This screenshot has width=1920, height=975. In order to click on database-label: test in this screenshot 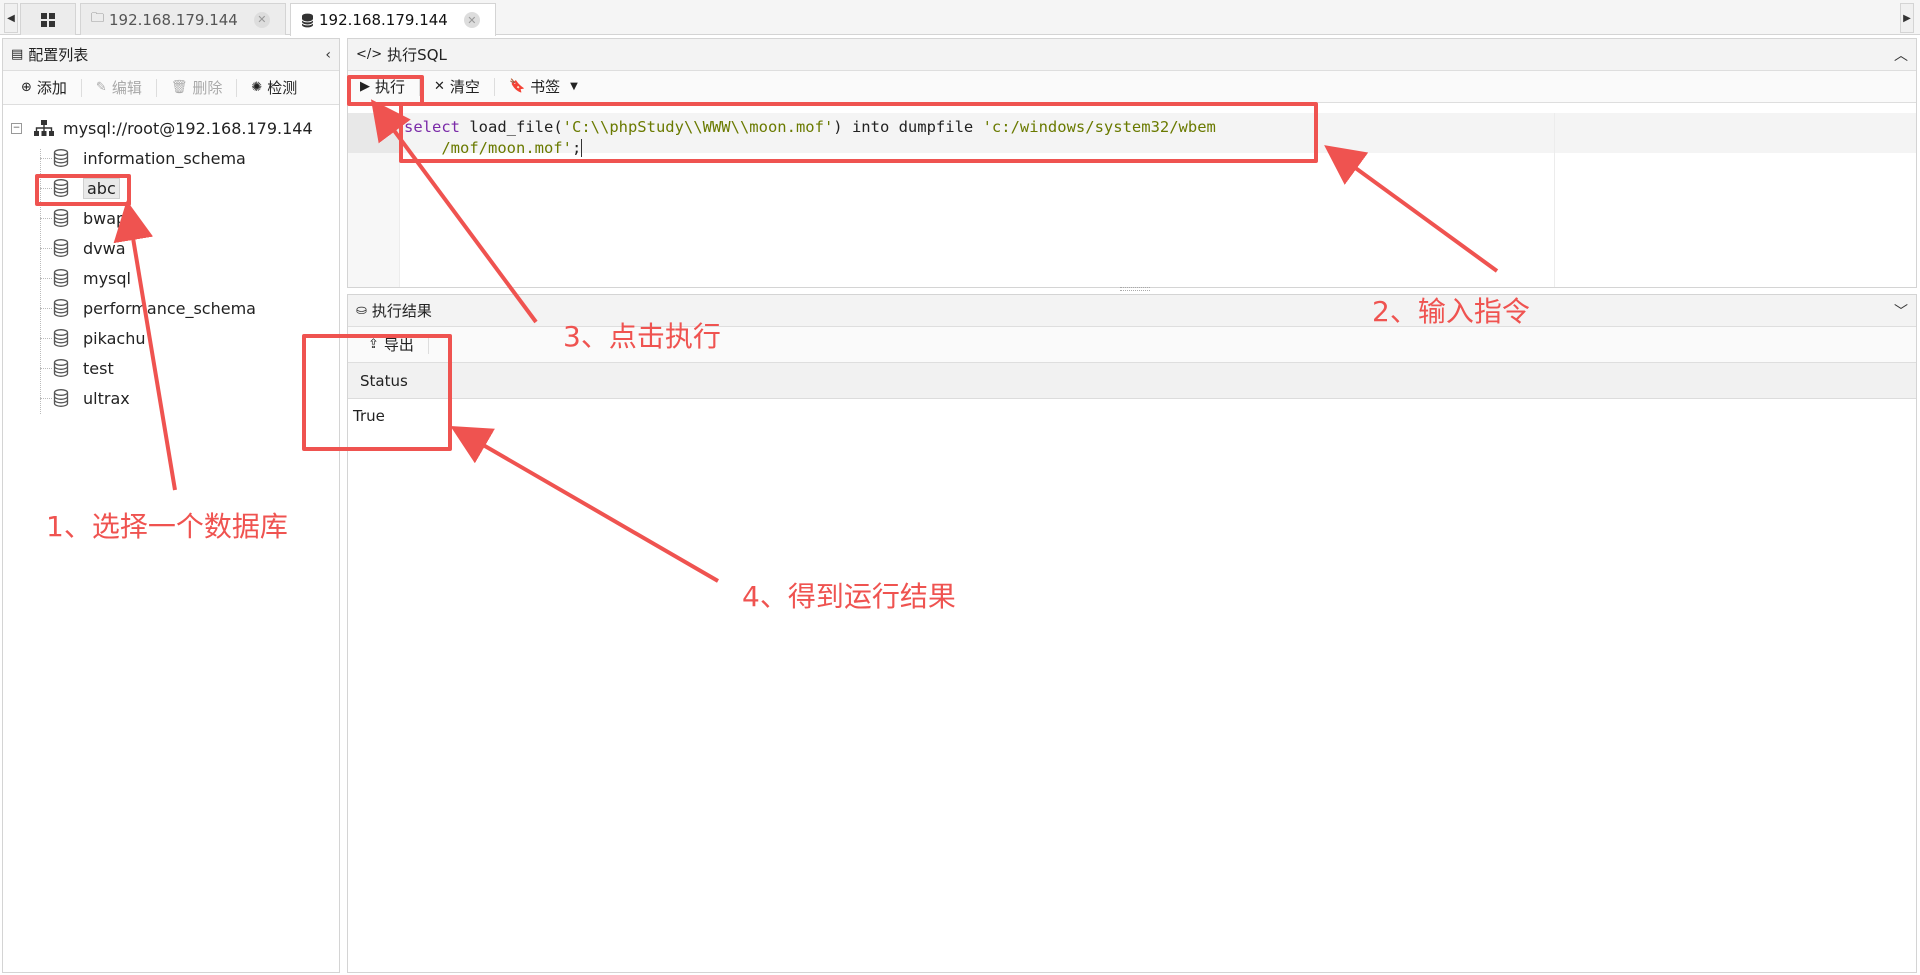, I will do `click(98, 368)`.